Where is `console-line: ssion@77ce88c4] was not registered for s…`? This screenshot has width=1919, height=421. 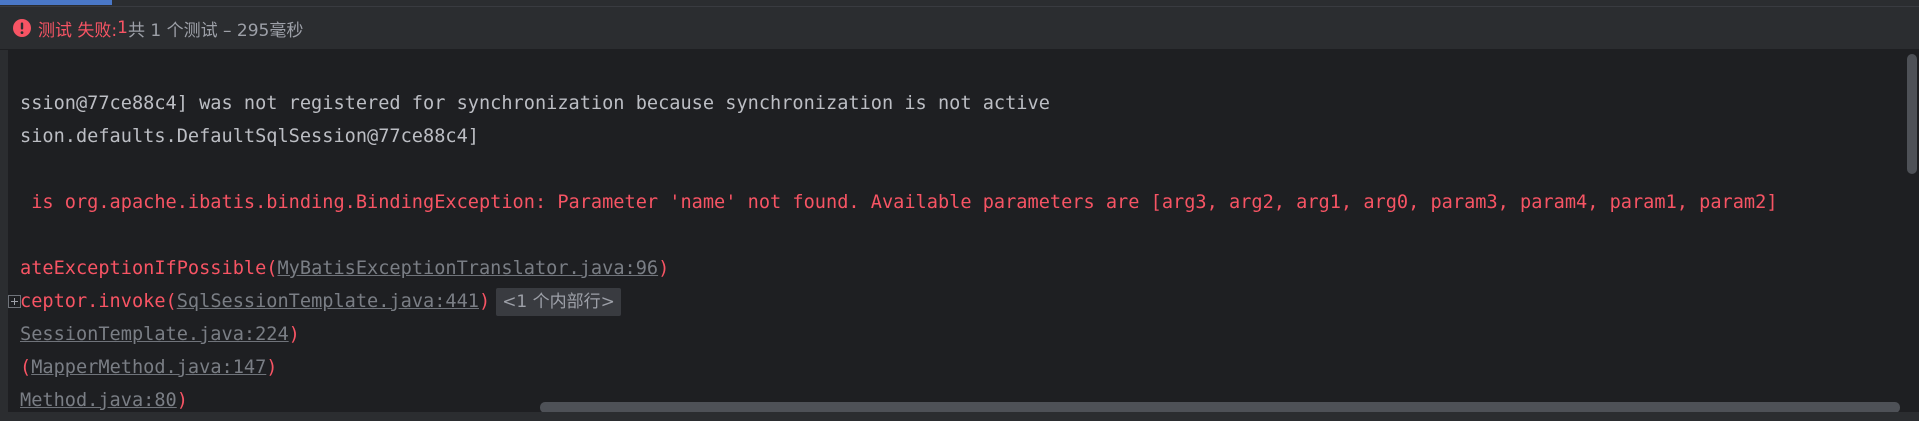
console-line: ssion@77ce88c4] was not registered for s… is located at coordinates (899, 103).